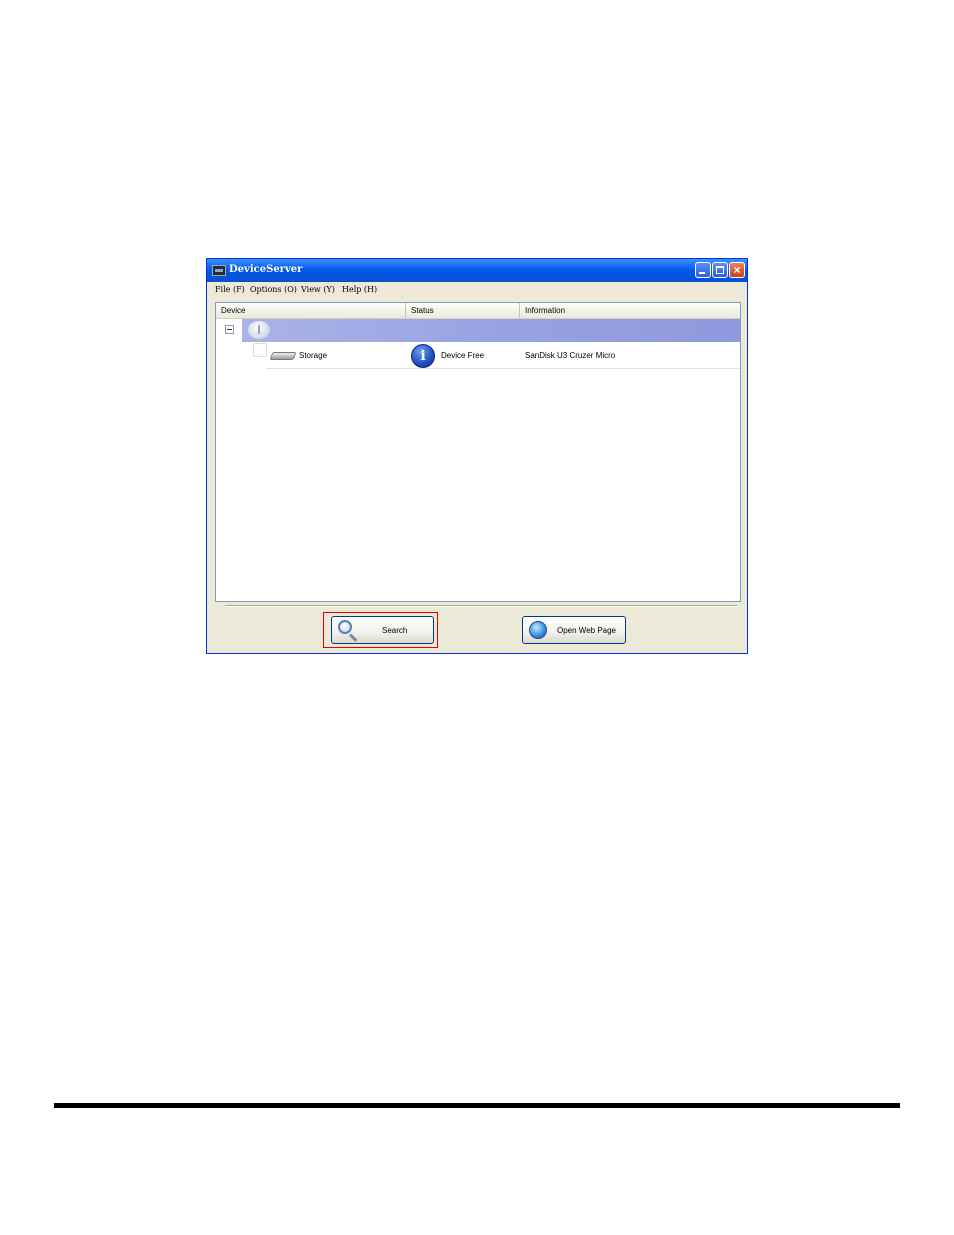 This screenshot has width=954, height=1235. I want to click on column-status: Status, so click(463, 310).